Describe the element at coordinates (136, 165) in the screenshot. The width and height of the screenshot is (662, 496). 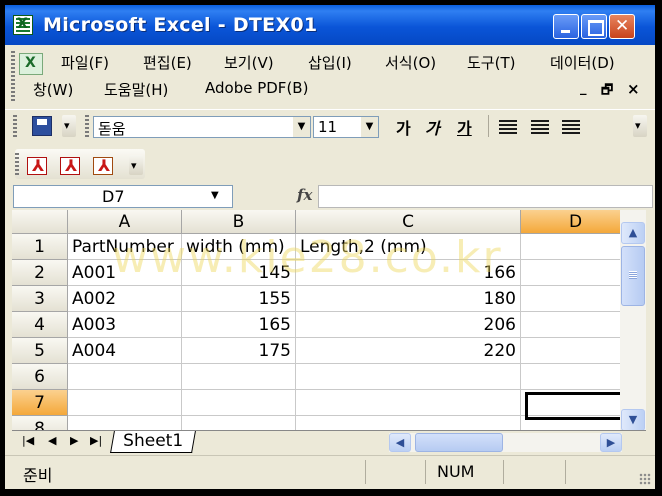
I see `pdf-toolbar-options-icon` at that location.